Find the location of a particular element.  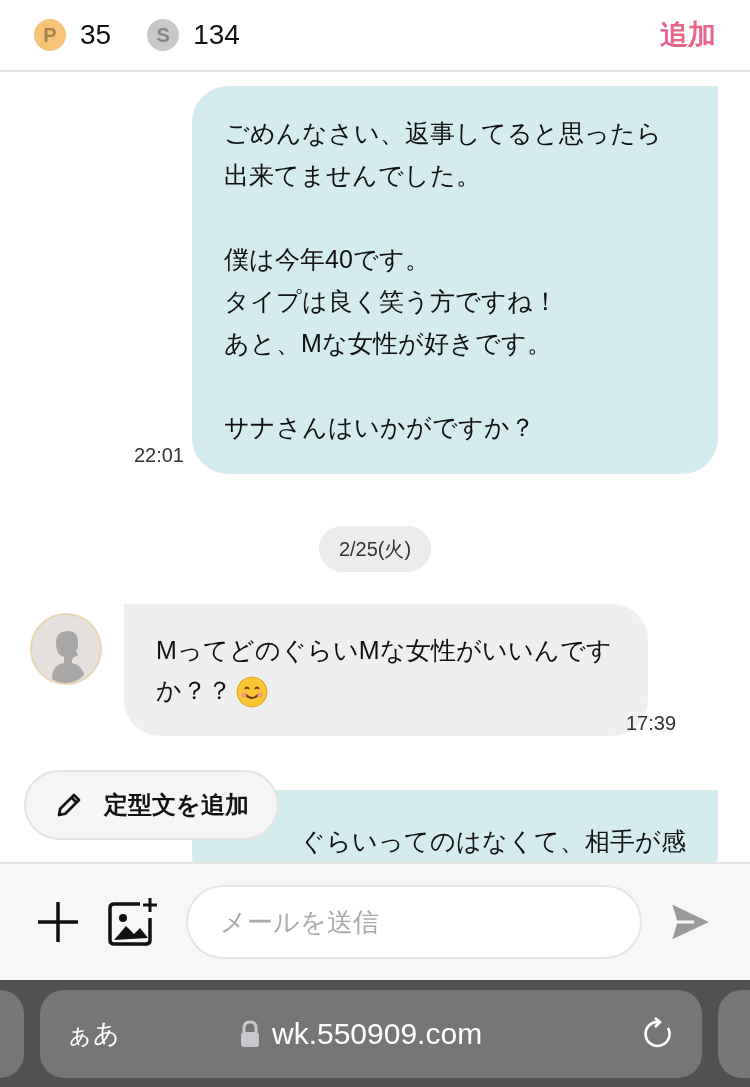

template-add-button: 定型文を追加 is located at coordinates (151, 805).